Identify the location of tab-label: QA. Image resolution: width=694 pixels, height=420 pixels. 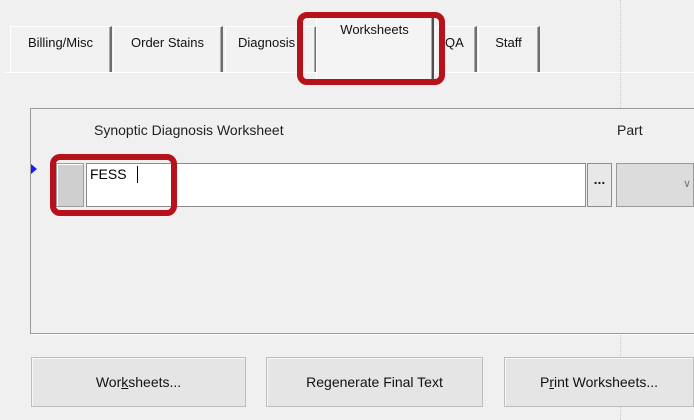
(454, 42).